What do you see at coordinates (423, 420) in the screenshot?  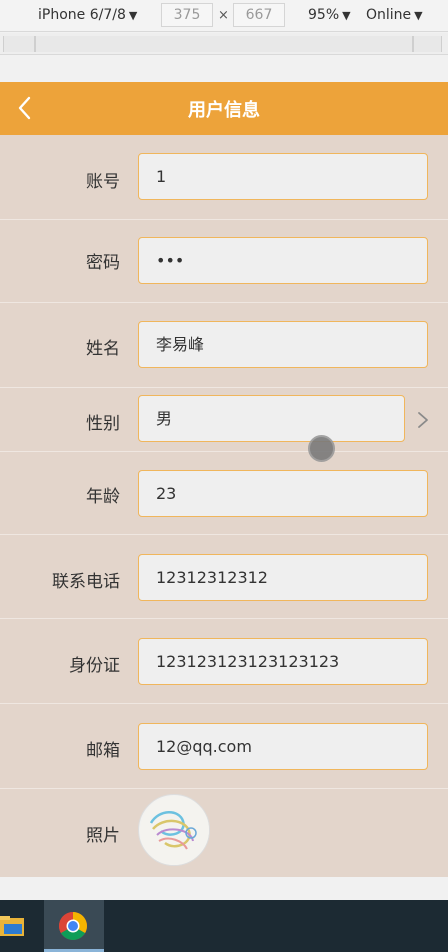 I see `chevron-right-icon` at bounding box center [423, 420].